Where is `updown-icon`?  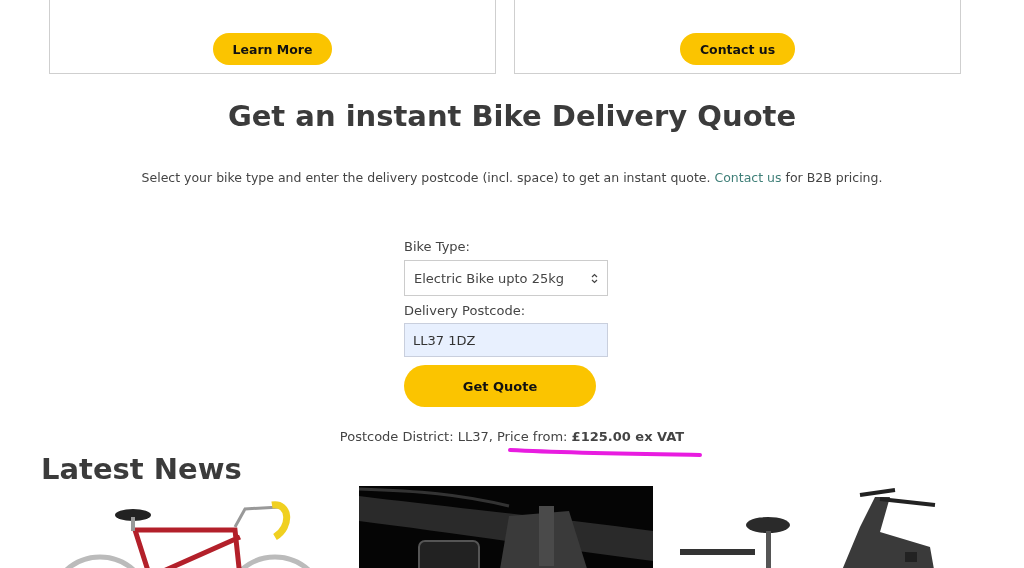
updown-icon is located at coordinates (594, 278).